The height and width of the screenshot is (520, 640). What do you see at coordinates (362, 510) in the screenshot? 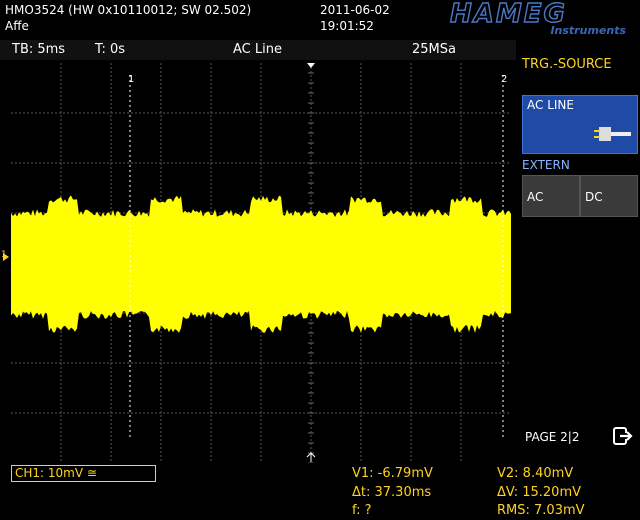
I see `frequency-readout: f: ?` at bounding box center [362, 510].